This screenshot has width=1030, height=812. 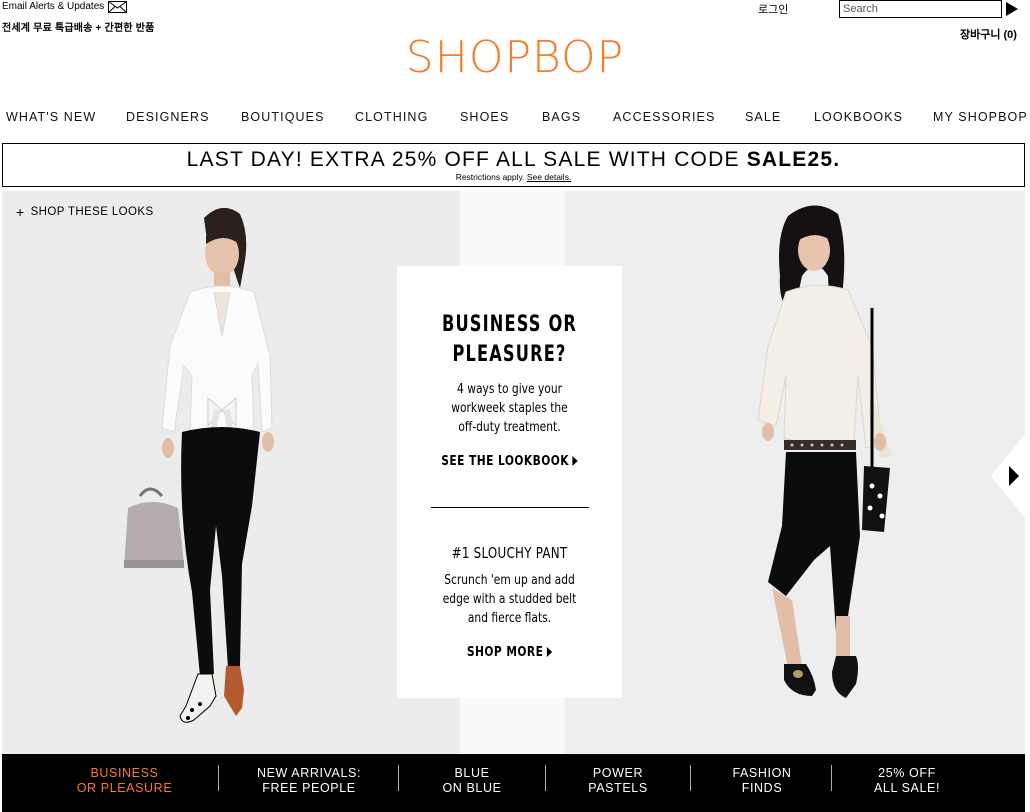 What do you see at coordinates (168, 117) in the screenshot?
I see `nav-designers: DESIGNERS` at bounding box center [168, 117].